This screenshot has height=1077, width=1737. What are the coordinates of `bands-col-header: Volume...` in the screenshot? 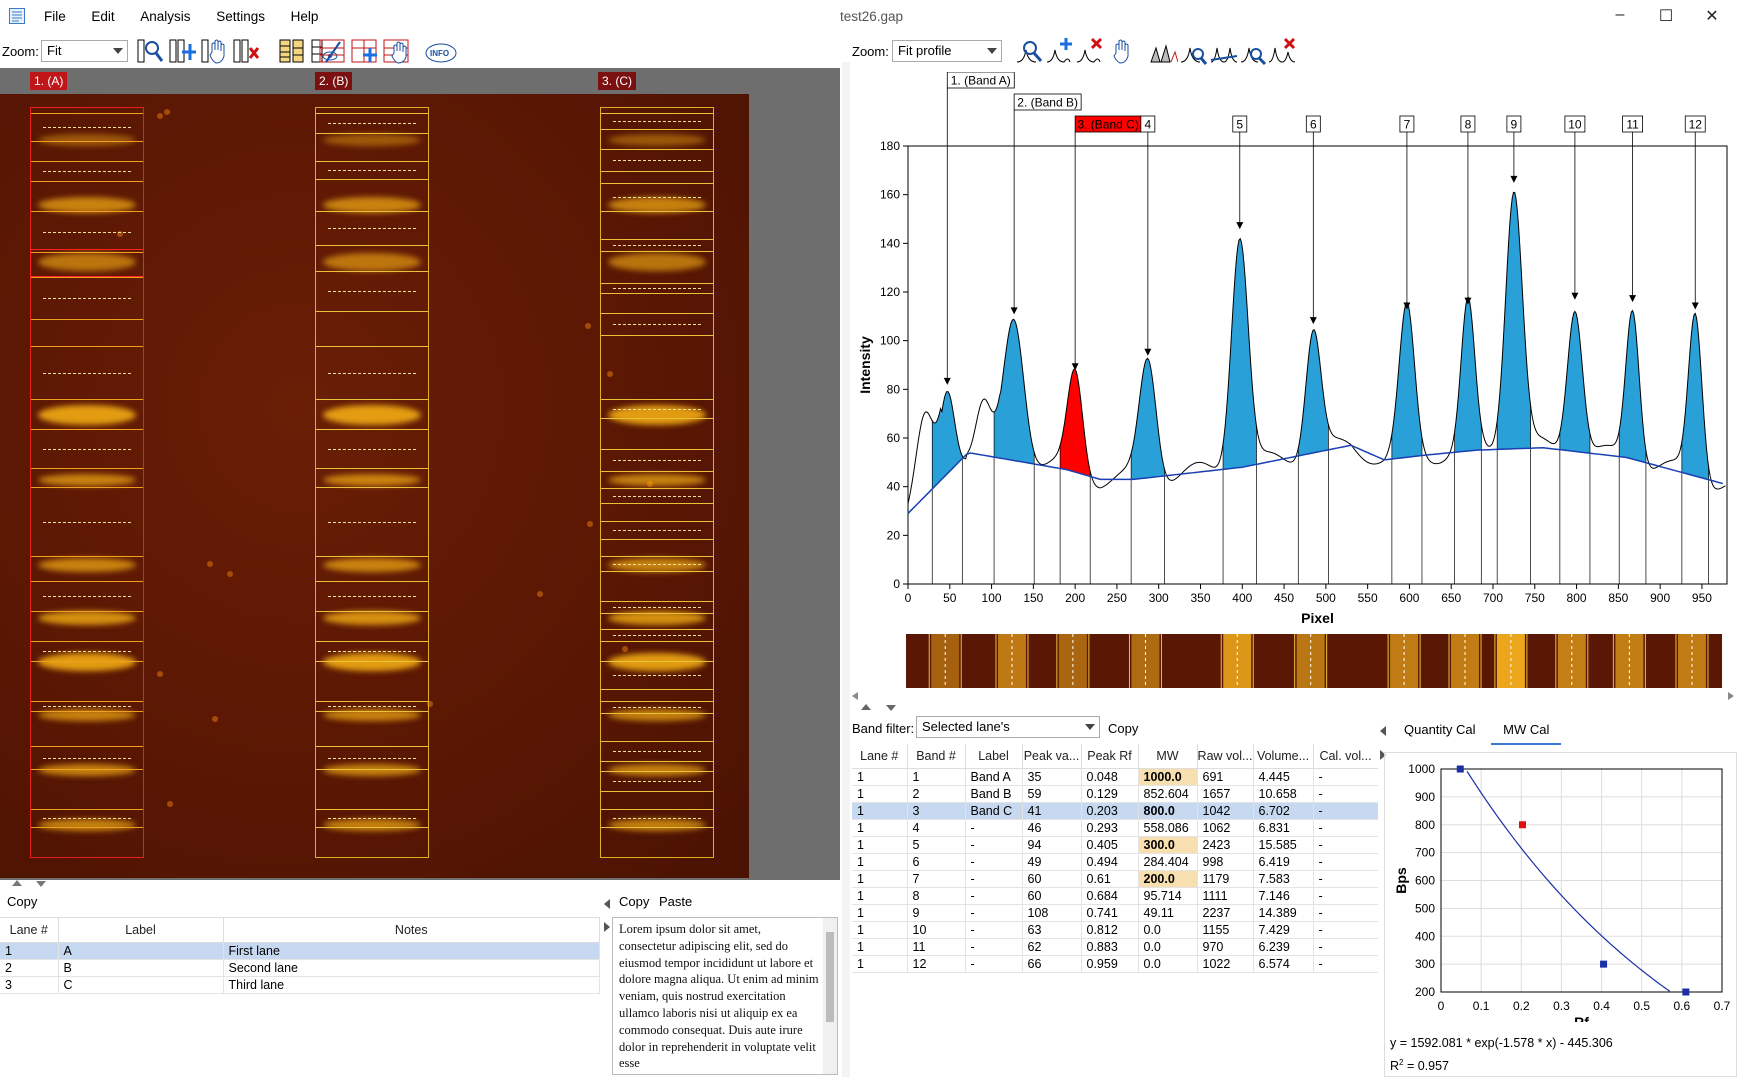 It's located at (1283, 756).